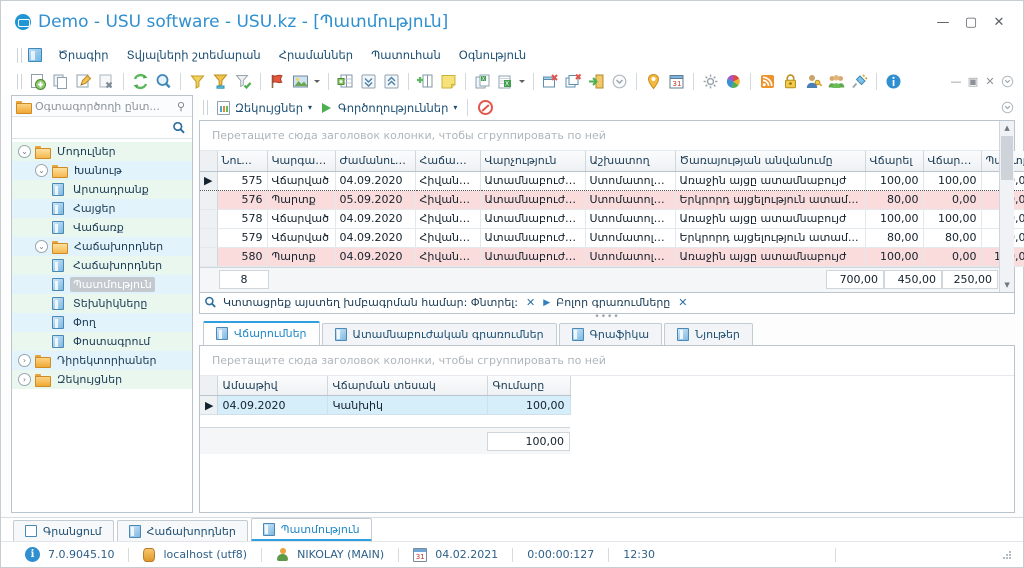  I want to click on column-header: Հաճախորդ, so click(448, 161).